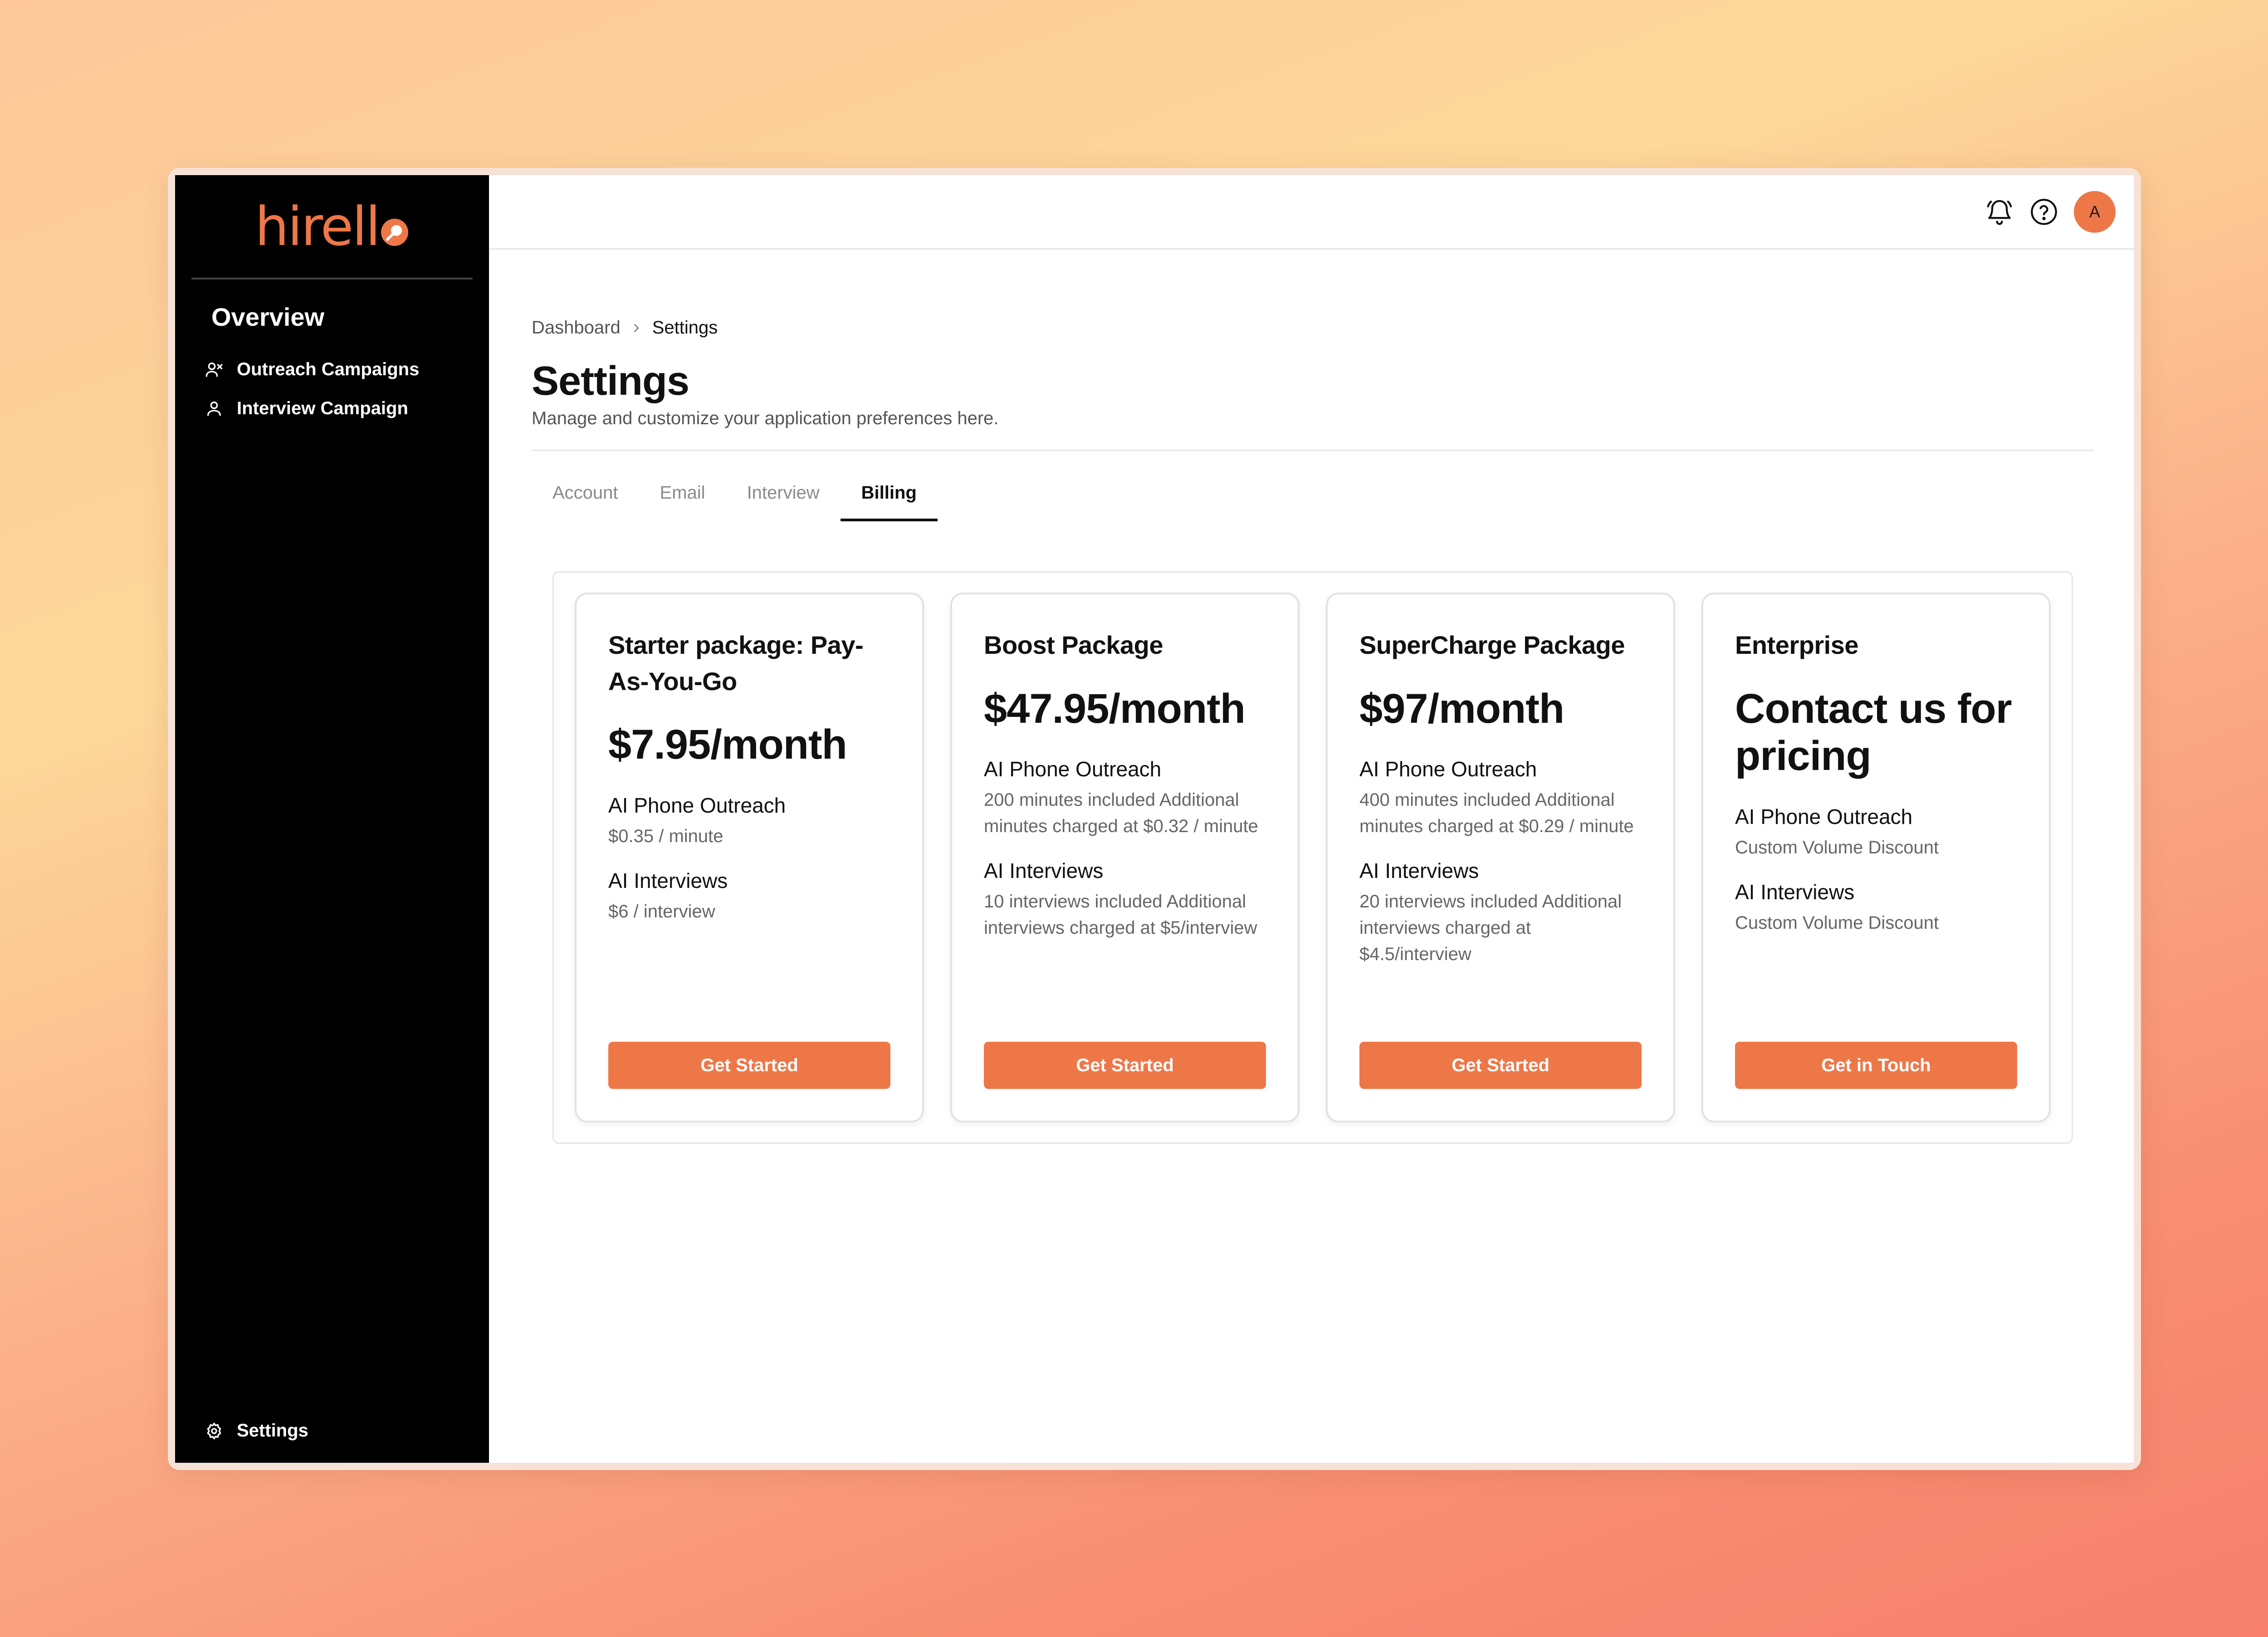 The height and width of the screenshot is (1637, 2268). I want to click on logo-area: hirell, so click(332, 227).